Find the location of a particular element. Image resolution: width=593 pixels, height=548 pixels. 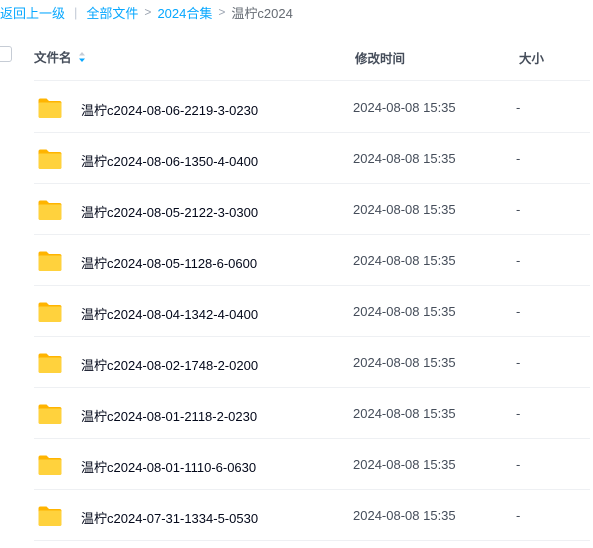

file-list-header: 文件名 修改时间 大小 is located at coordinates (296, 55).